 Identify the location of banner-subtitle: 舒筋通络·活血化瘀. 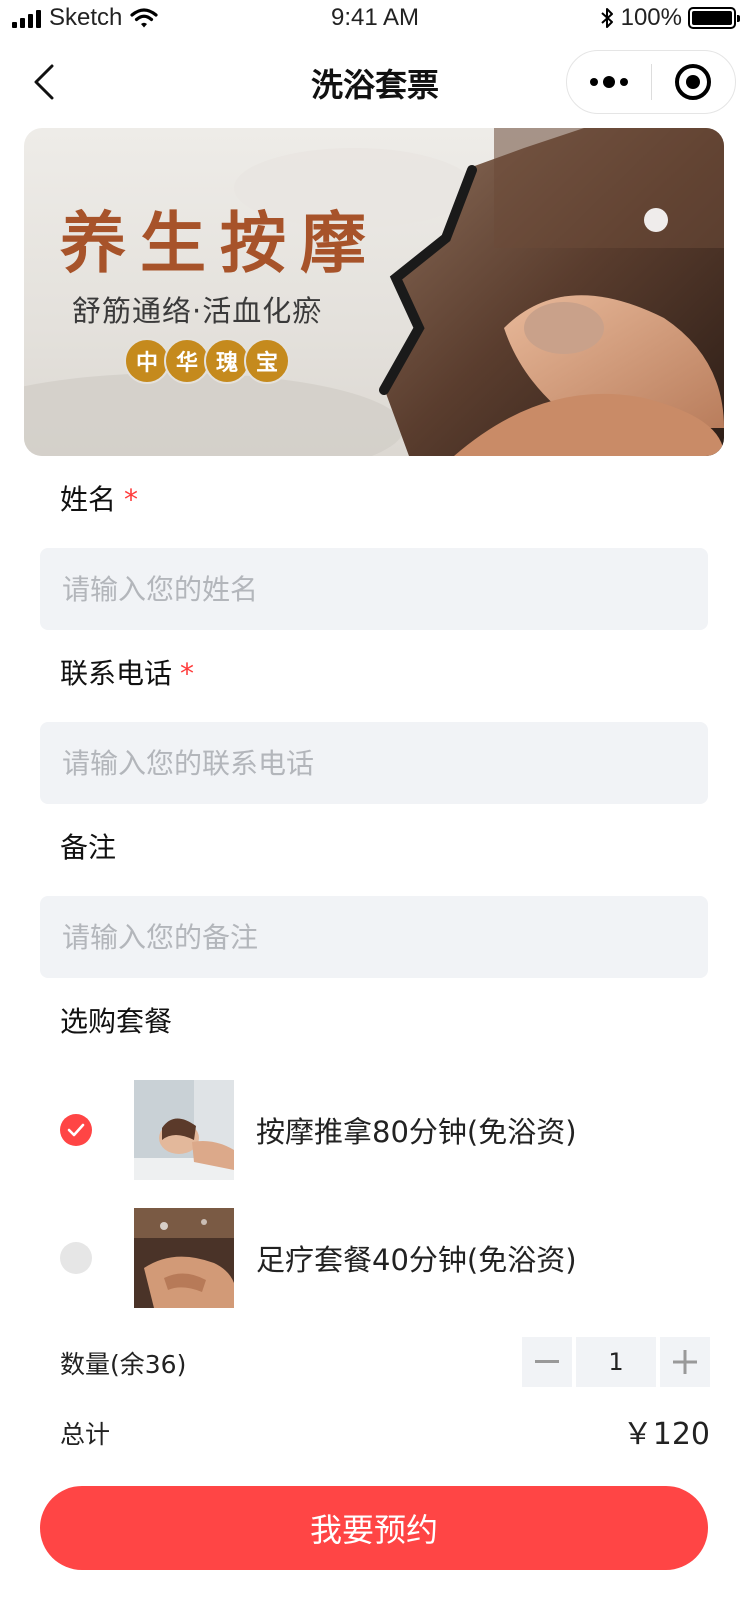
(197, 311).